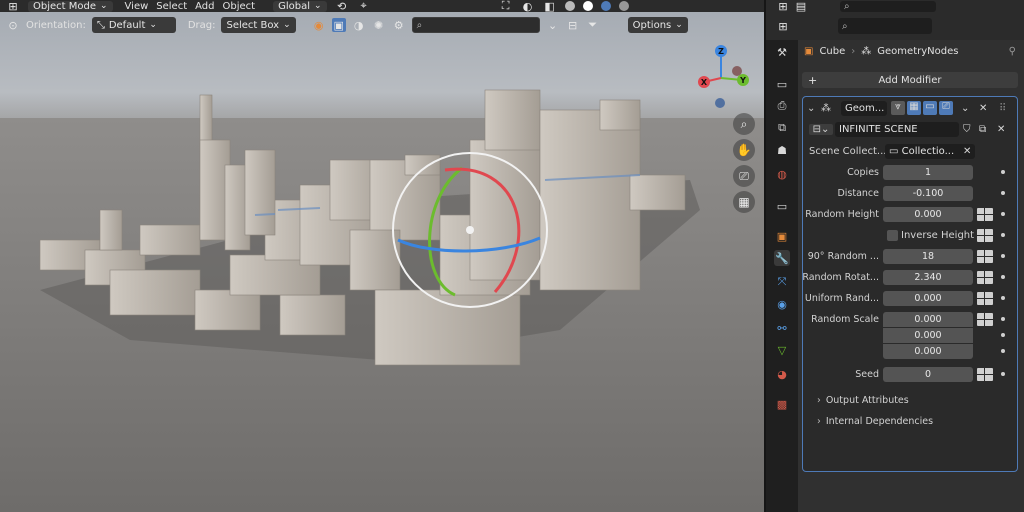 The width and height of the screenshot is (1024, 512). What do you see at coordinates (782, 304) in the screenshot?
I see `tab-physics: ◉` at bounding box center [782, 304].